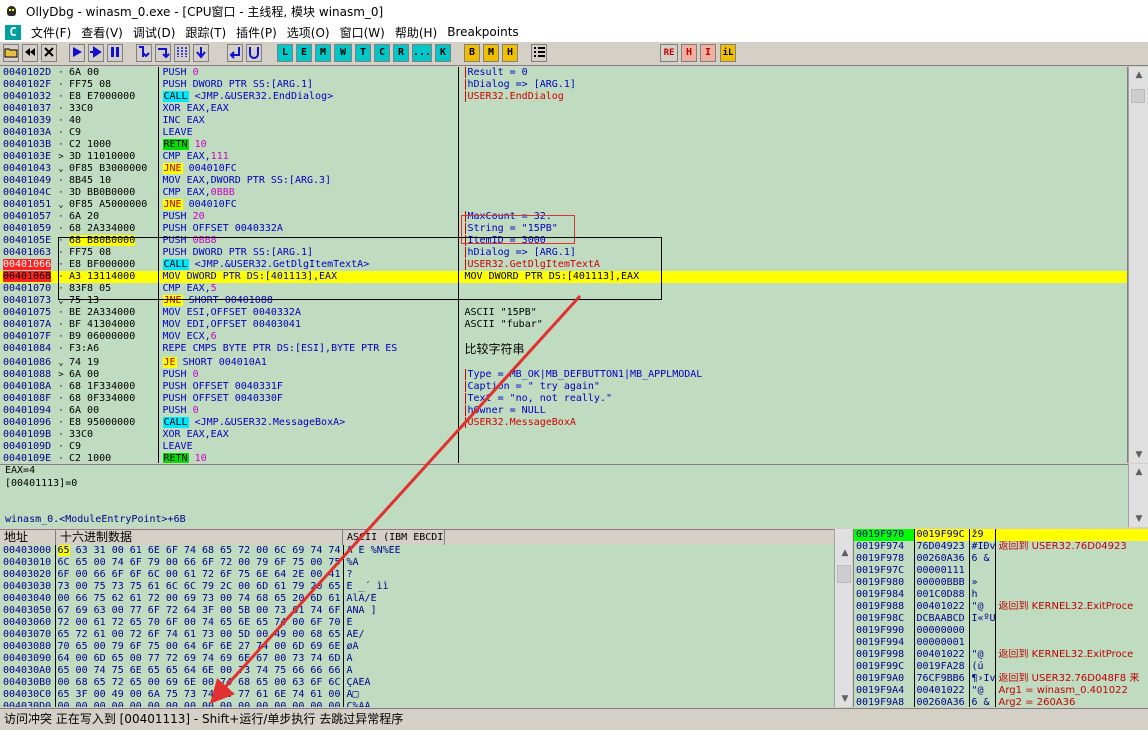 This screenshot has width=1148, height=730. Describe the element at coordinates (307, 337) in the screenshot. I see `disasm-instruction: MOV ECX,6` at that location.